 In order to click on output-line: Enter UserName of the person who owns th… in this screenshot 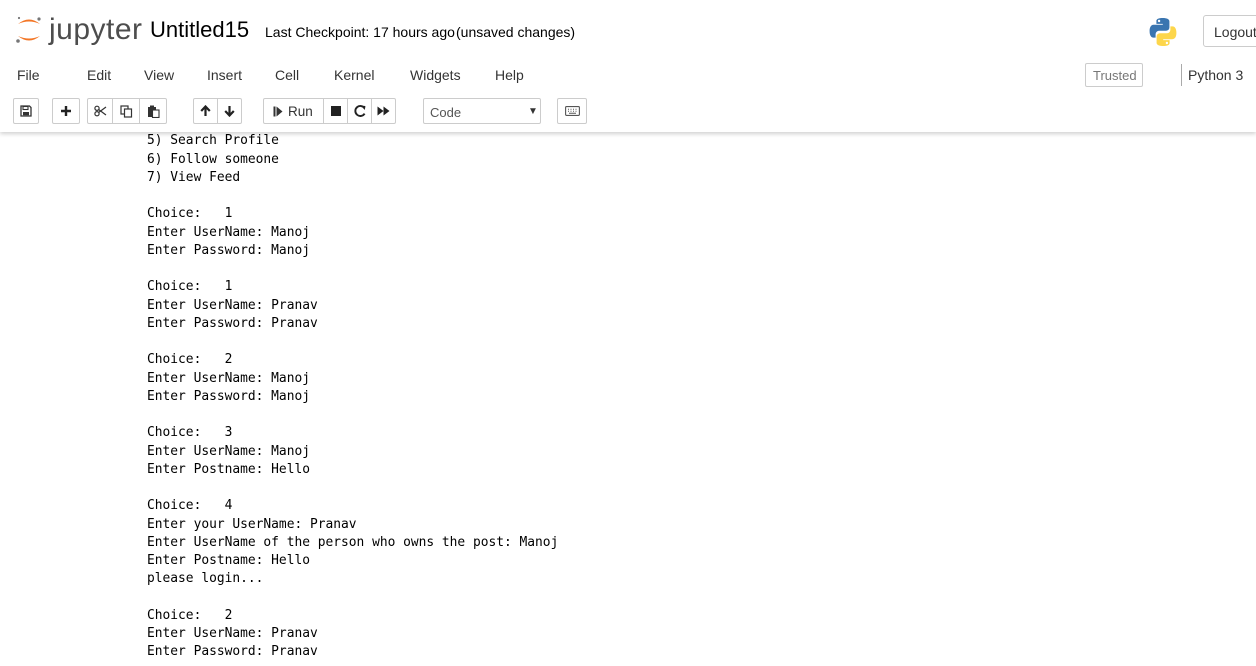, I will do `click(353, 542)`.